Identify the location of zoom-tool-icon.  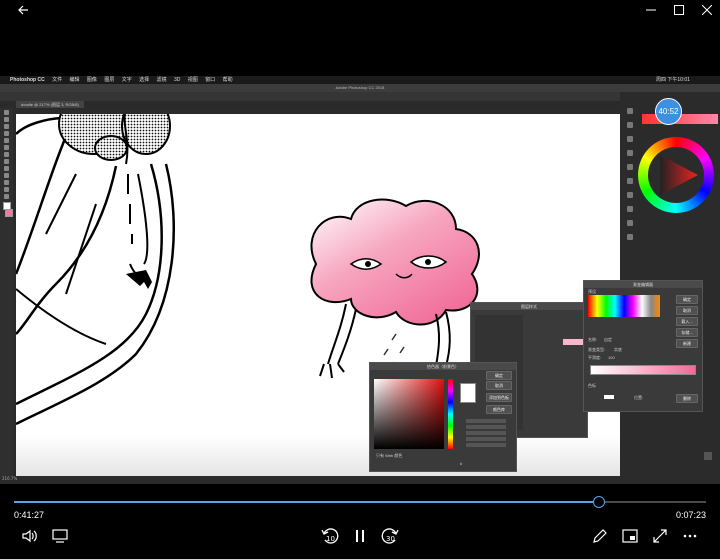
(6, 196).